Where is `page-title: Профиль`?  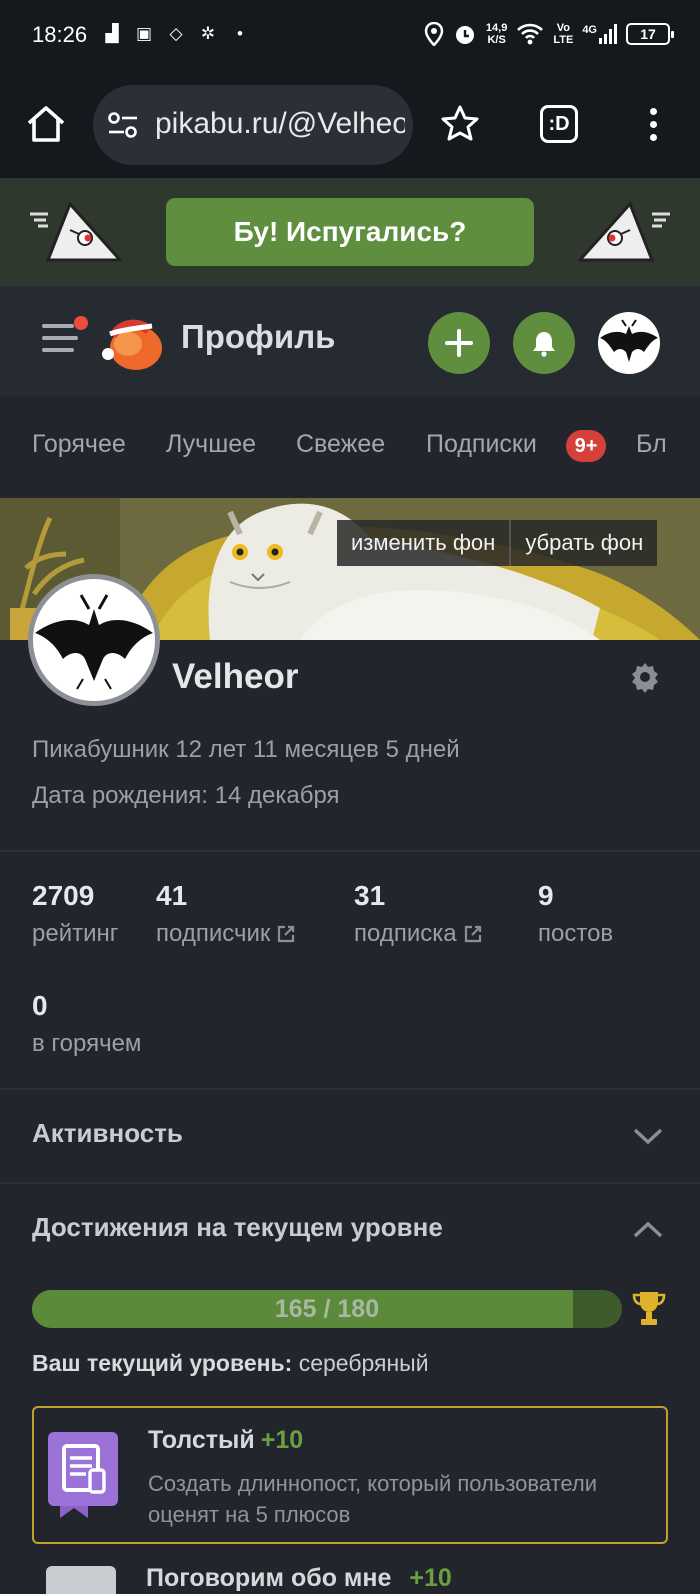 page-title: Профиль is located at coordinates (258, 336).